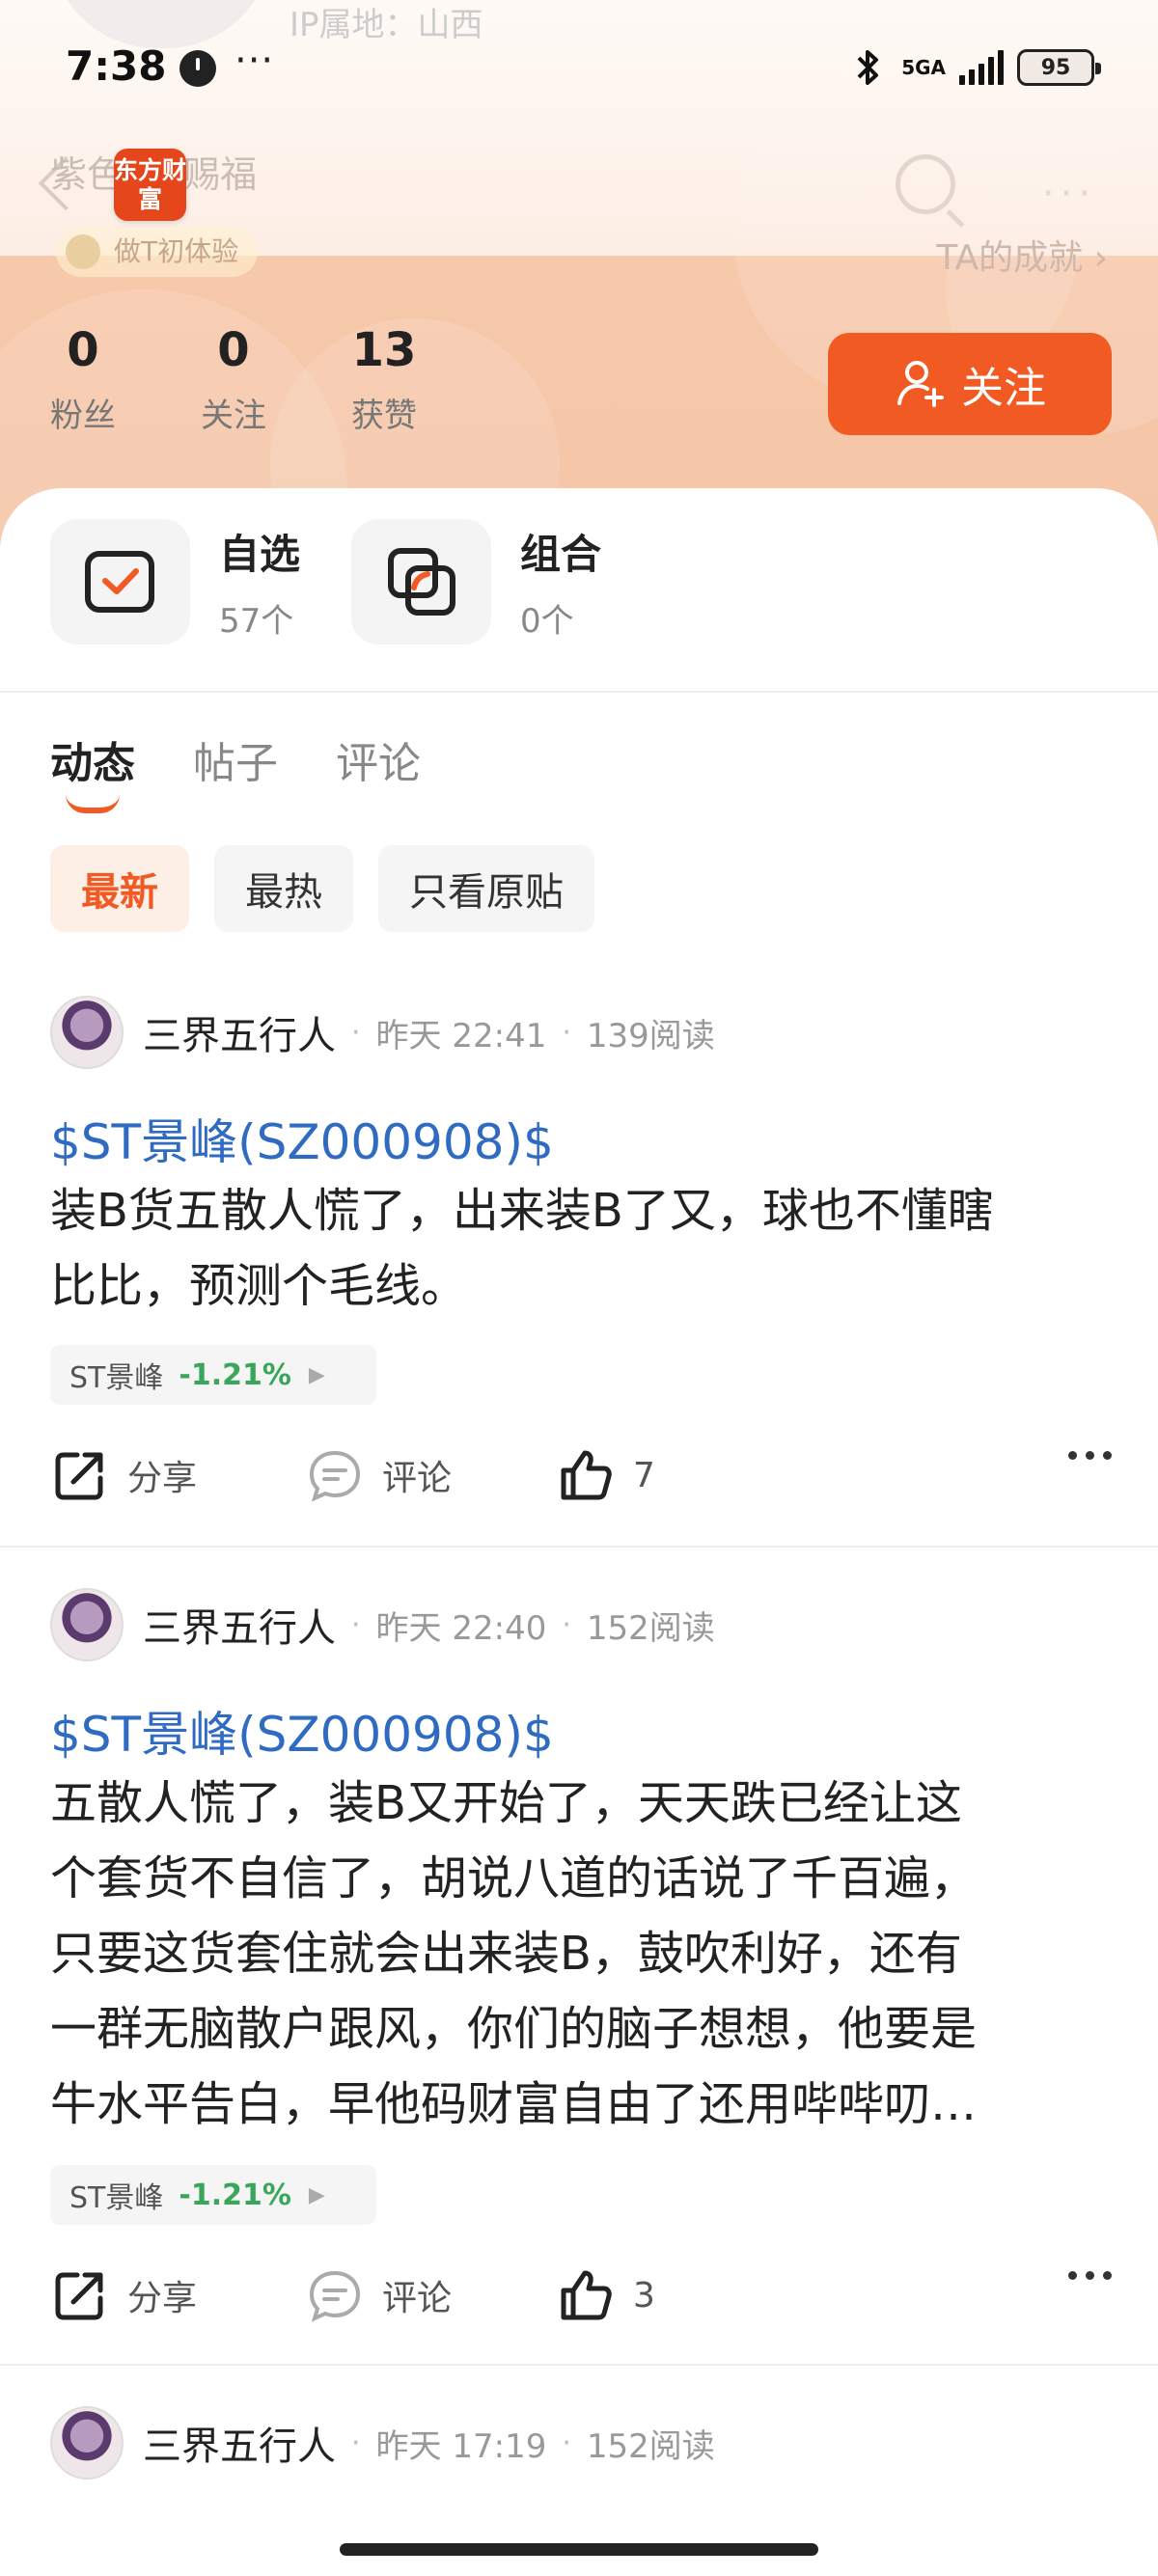 This screenshot has height=2576, width=1158. I want to click on post-time: 昨天 17:19, so click(461, 2446).